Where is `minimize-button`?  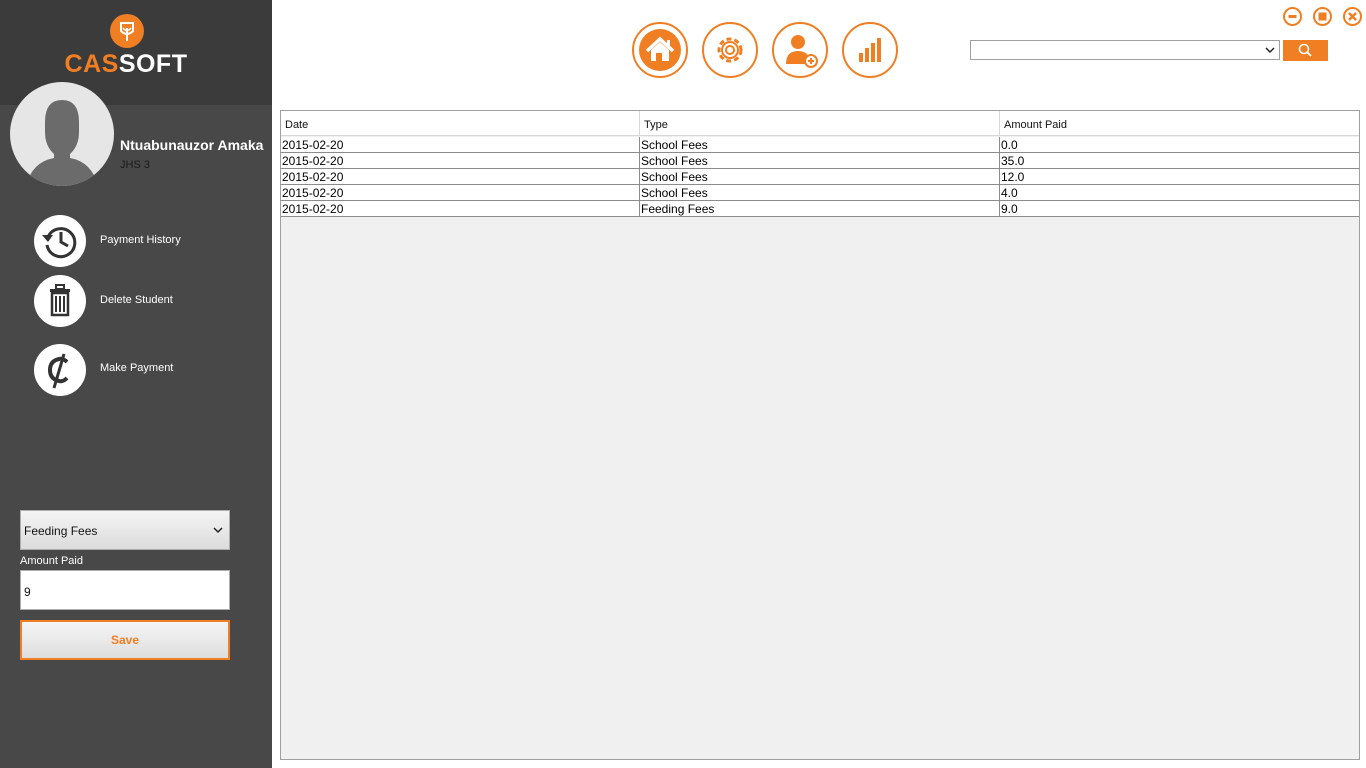
minimize-button is located at coordinates (1292, 16).